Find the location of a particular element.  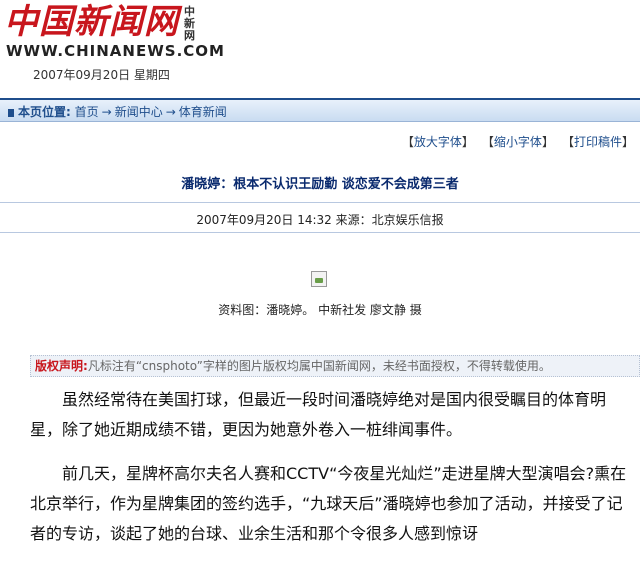

print-article-button: 打印稿件 is located at coordinates (598, 142).